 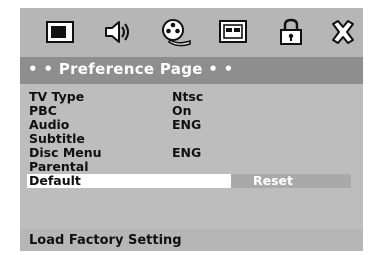 I want to click on tab-video-setup, so click(x=176, y=32).